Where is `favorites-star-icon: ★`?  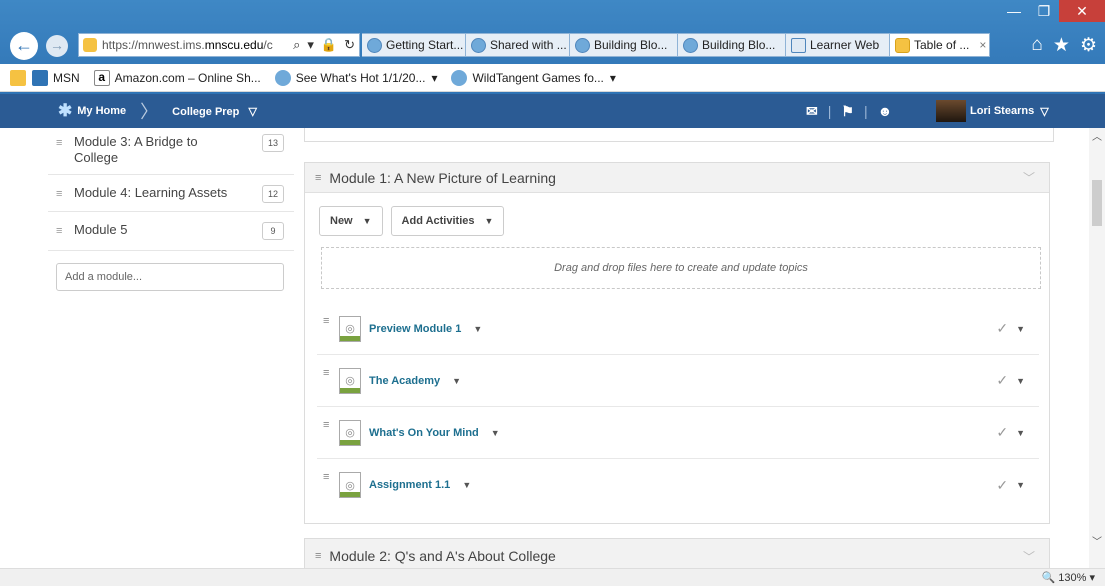
favorites-star-icon: ★ is located at coordinates (1061, 45).